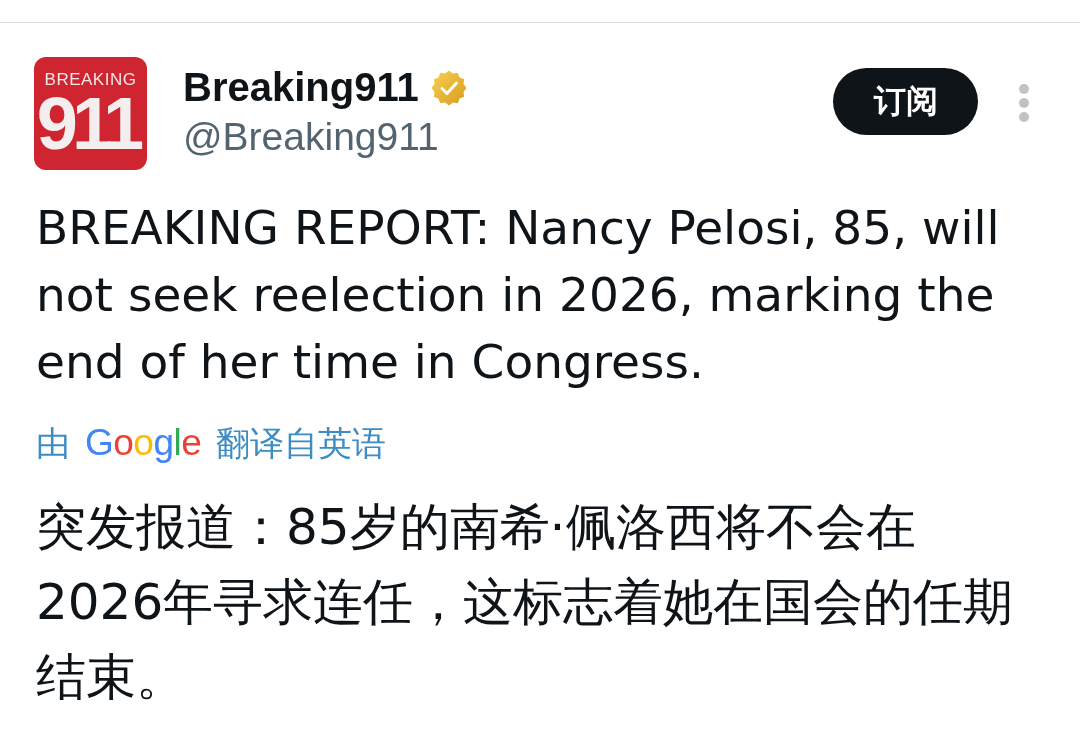  What do you see at coordinates (90, 80) in the screenshot?
I see `logo-text: BREAKING` at bounding box center [90, 80].